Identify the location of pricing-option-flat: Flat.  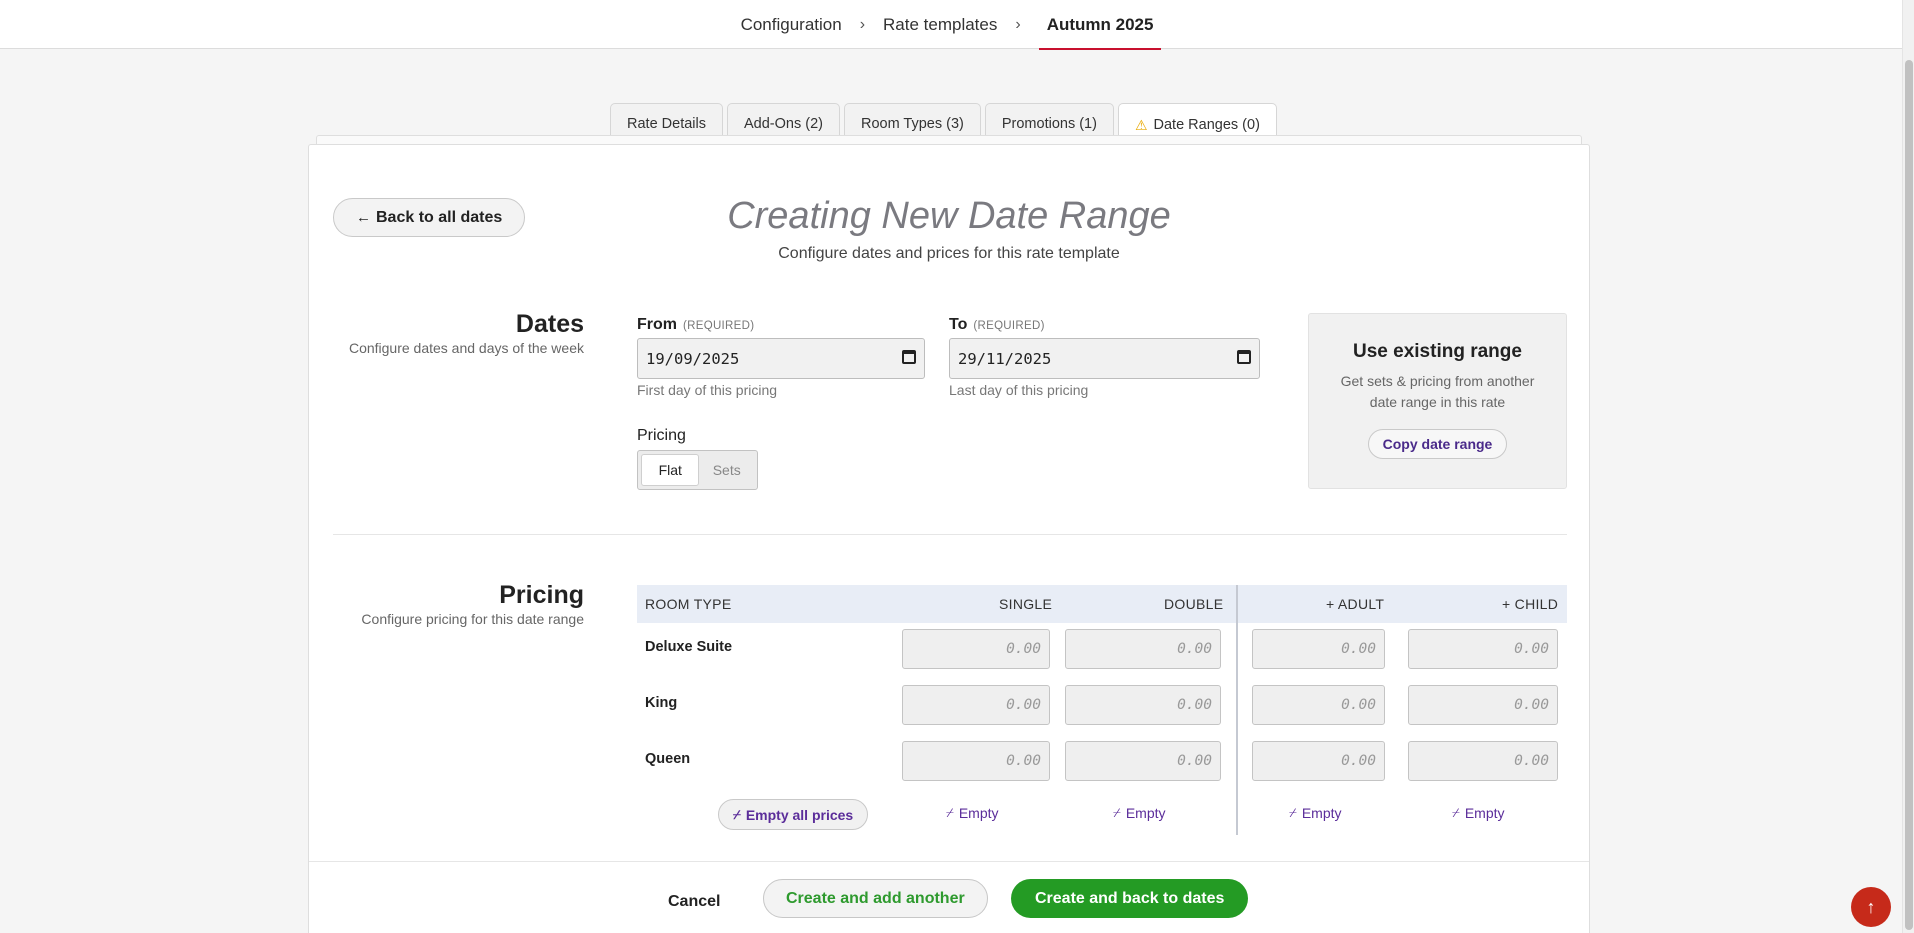
(670, 470).